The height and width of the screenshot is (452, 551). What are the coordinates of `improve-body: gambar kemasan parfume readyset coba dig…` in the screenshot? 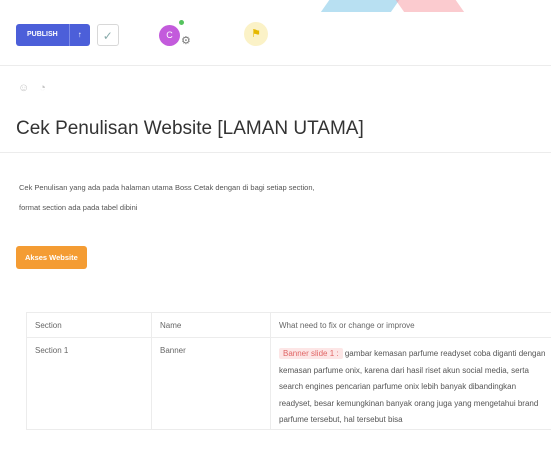 It's located at (412, 386).